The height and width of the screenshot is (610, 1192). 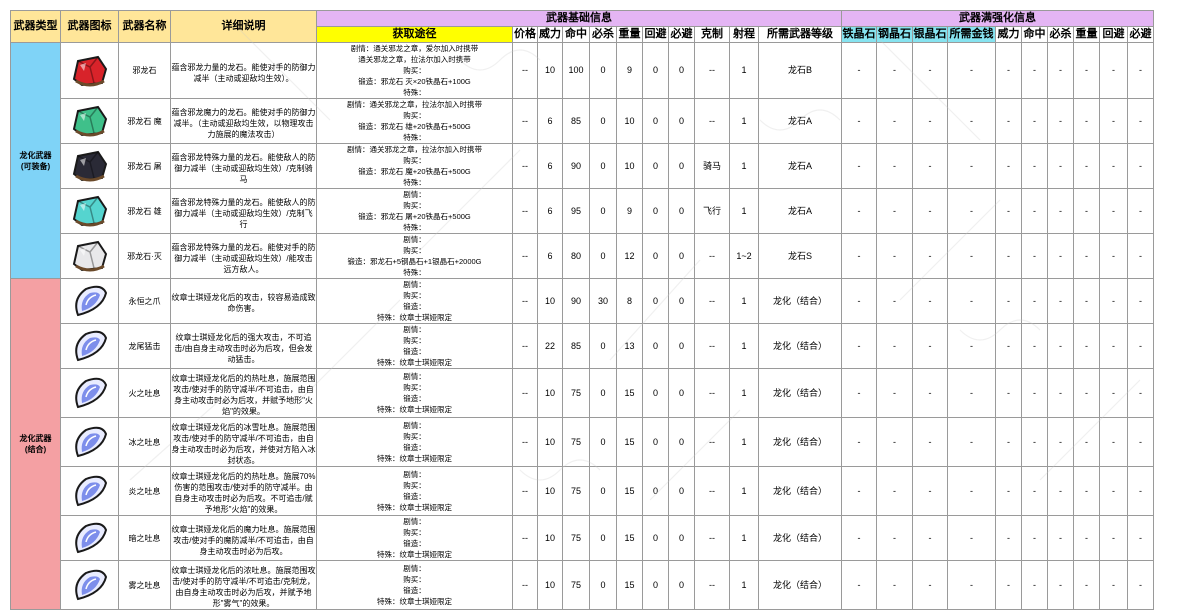 I want to click on category-label: 龙化武器 (可装备), so click(x=35, y=160).